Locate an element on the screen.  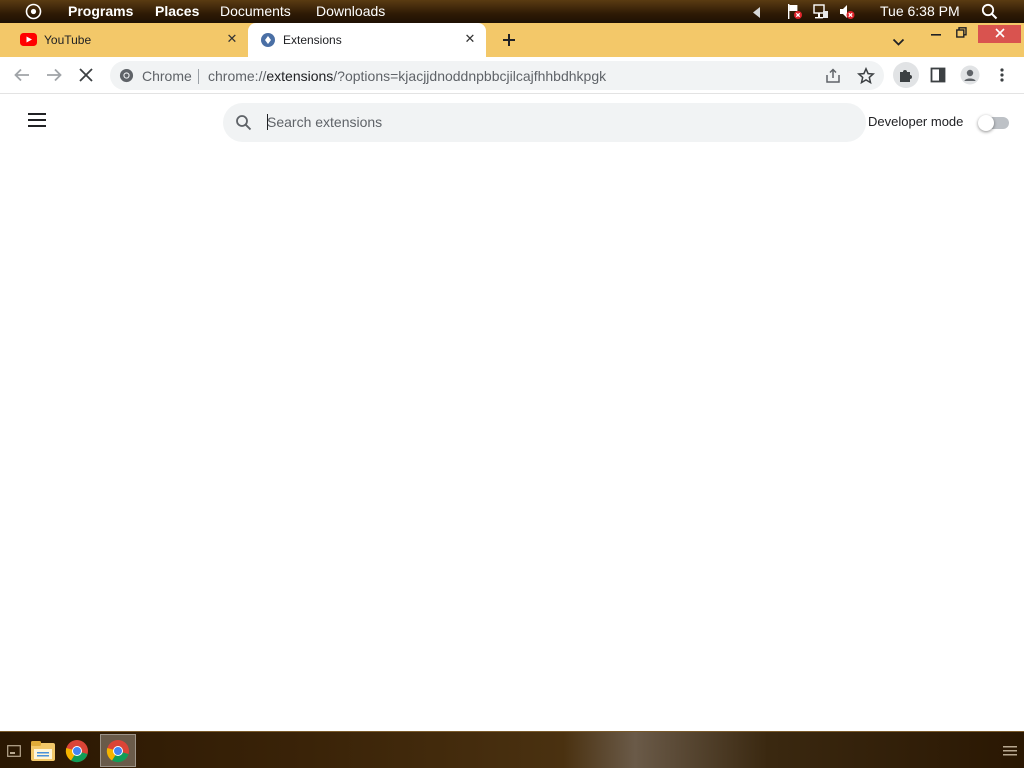
taskbar is located at coordinates (512, 749).